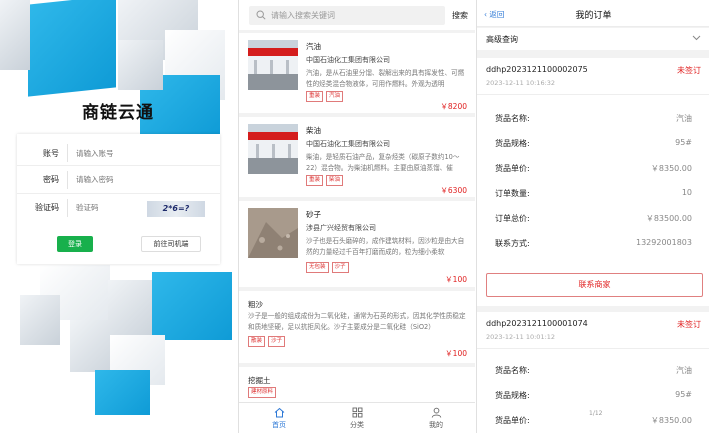 The width and height of the screenshot is (709, 433). Describe the element at coordinates (255, 304) in the screenshot. I see `product-name: 粗沙` at that location.